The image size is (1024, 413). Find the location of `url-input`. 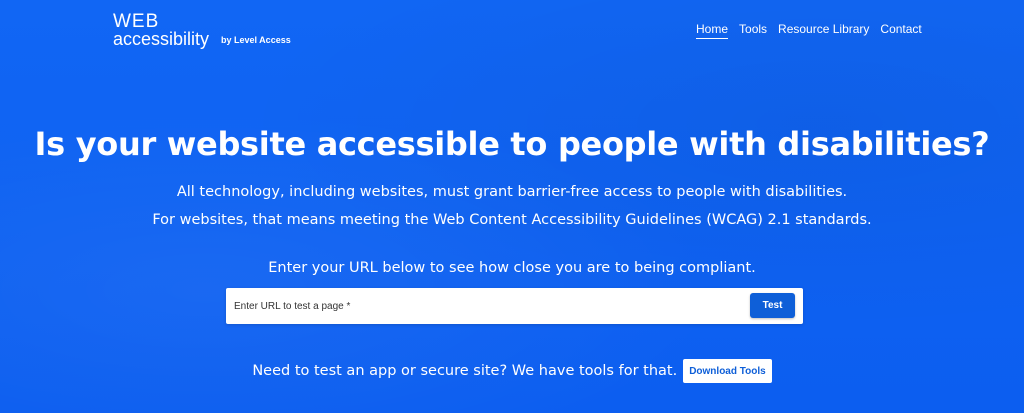

url-input is located at coordinates (483, 306).